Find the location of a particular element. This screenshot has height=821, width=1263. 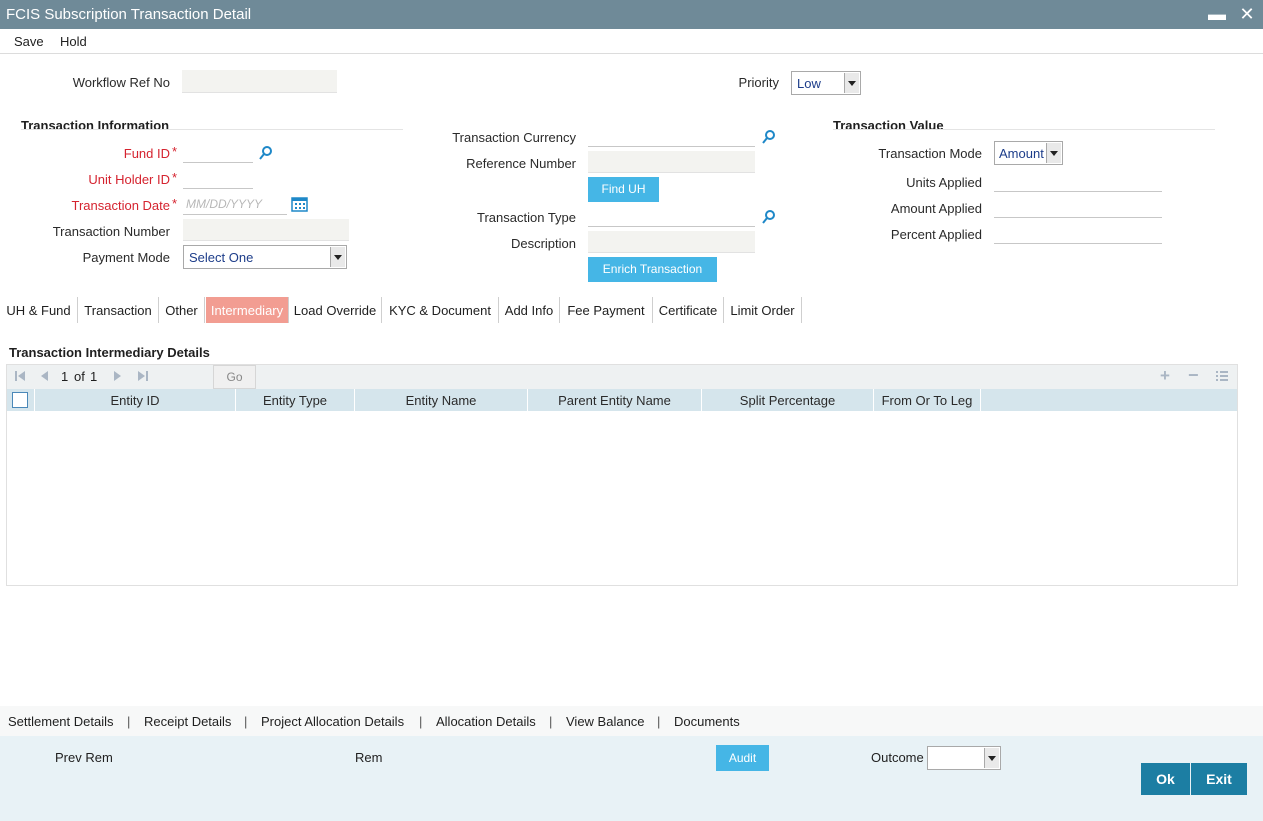

go-button: Go is located at coordinates (234, 377).